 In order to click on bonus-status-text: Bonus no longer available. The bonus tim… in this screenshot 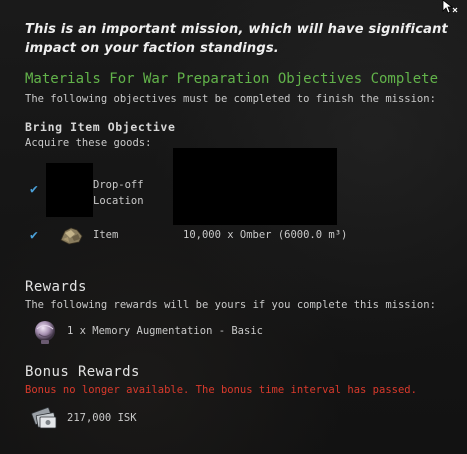, I will do `click(221, 390)`.